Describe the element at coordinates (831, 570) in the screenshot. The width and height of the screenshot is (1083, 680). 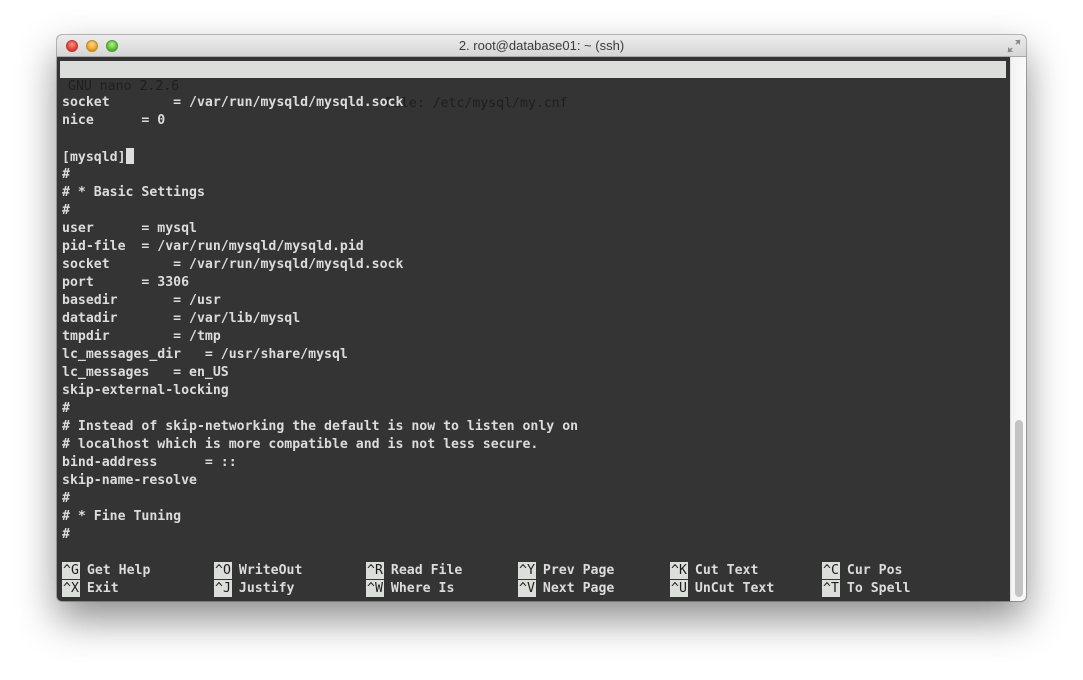
I see `shortcut-key: ^C` at that location.